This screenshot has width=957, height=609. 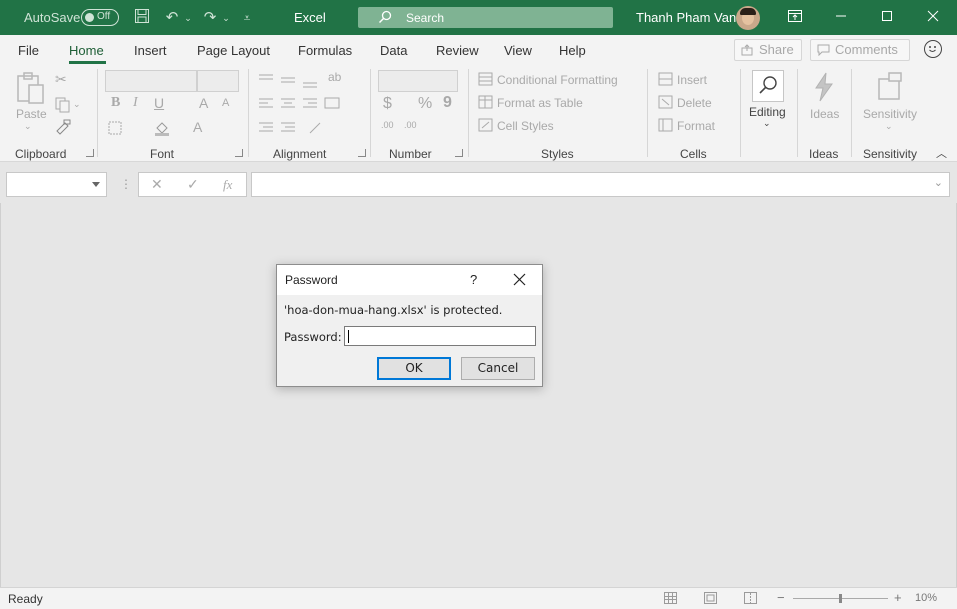 What do you see at coordinates (473, 279) in the screenshot?
I see `help-button: ?` at bounding box center [473, 279].